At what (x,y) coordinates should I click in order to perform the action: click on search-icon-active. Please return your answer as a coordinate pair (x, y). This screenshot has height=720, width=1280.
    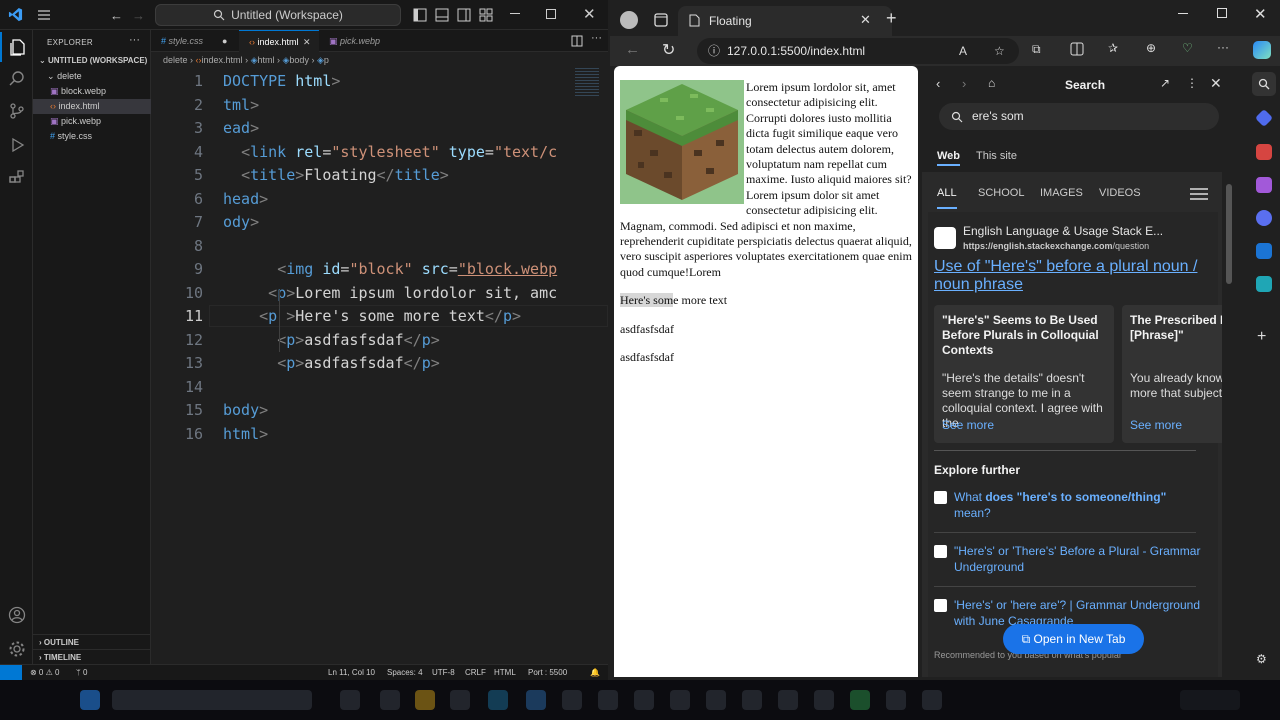
    Looking at the image, I should click on (1264, 84).